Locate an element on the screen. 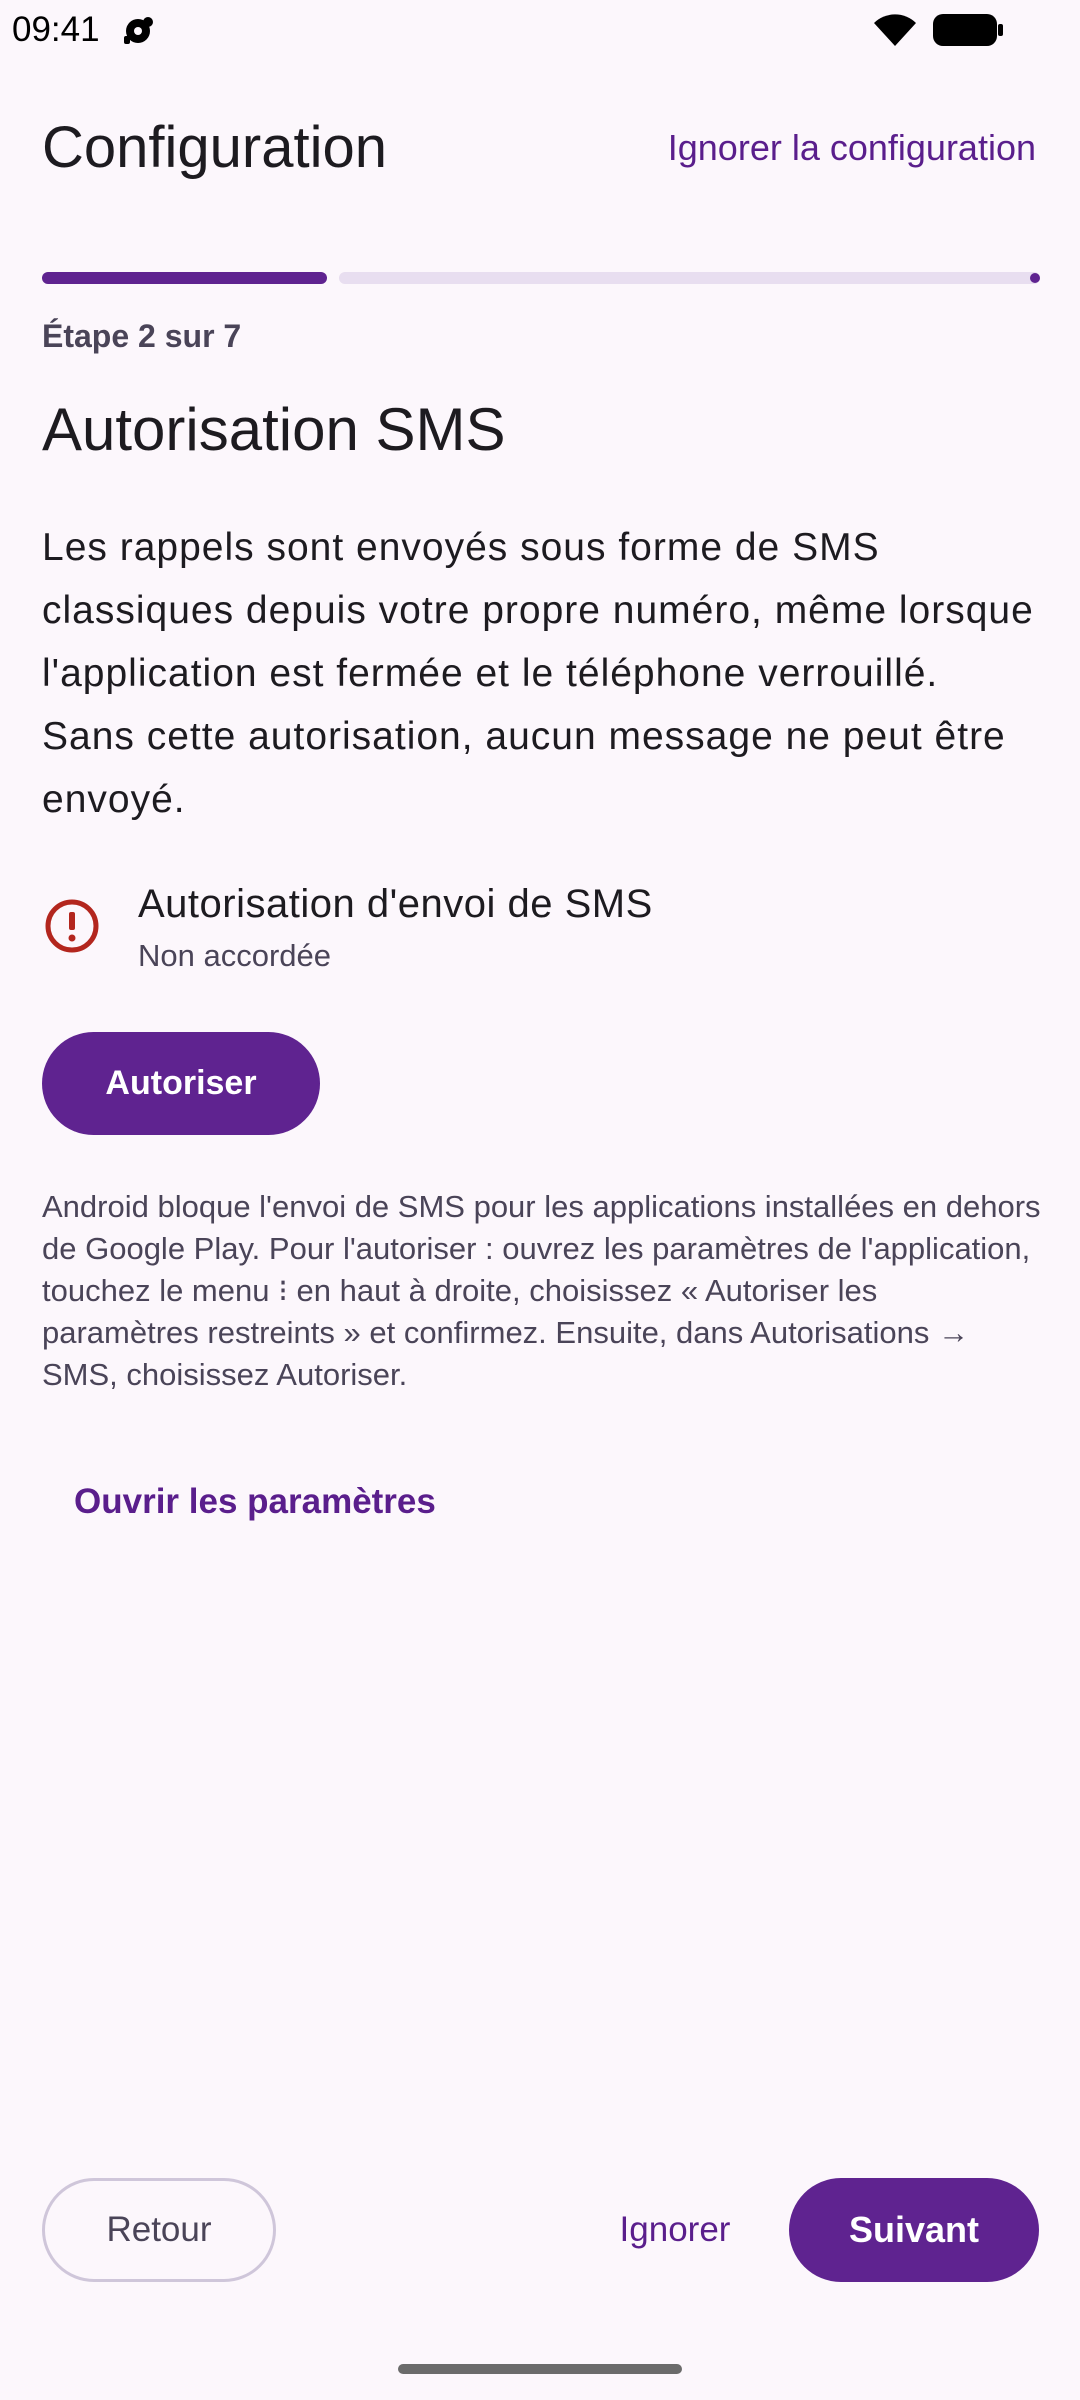  battery-icon is located at coordinates (968, 30).